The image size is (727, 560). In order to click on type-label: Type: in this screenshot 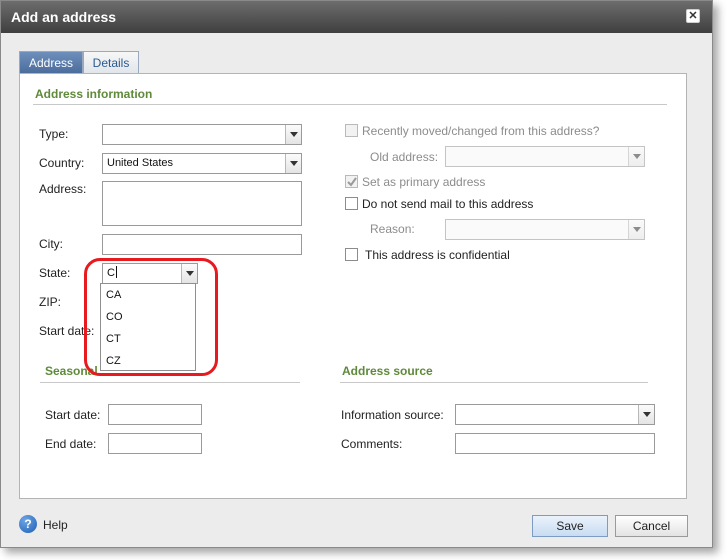, I will do `click(54, 134)`.